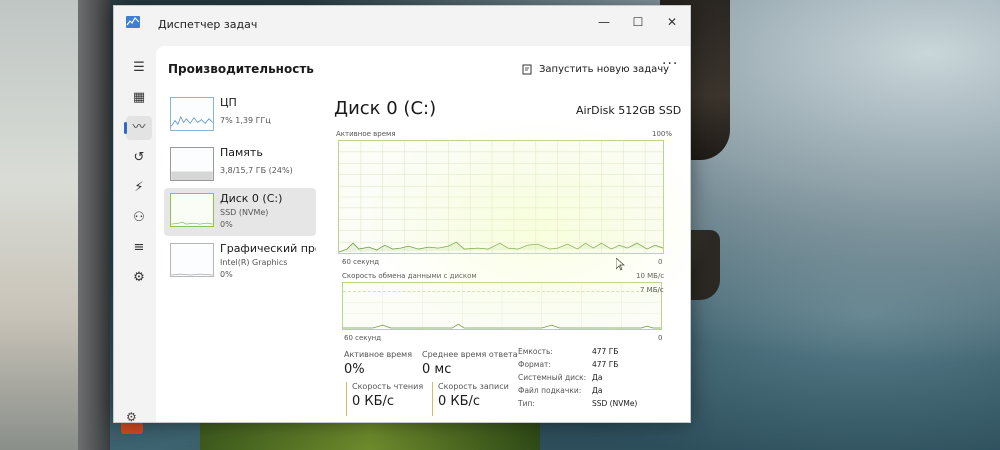  Describe the element at coordinates (527, 69) in the screenshot. I see `run-task-icon` at that location.